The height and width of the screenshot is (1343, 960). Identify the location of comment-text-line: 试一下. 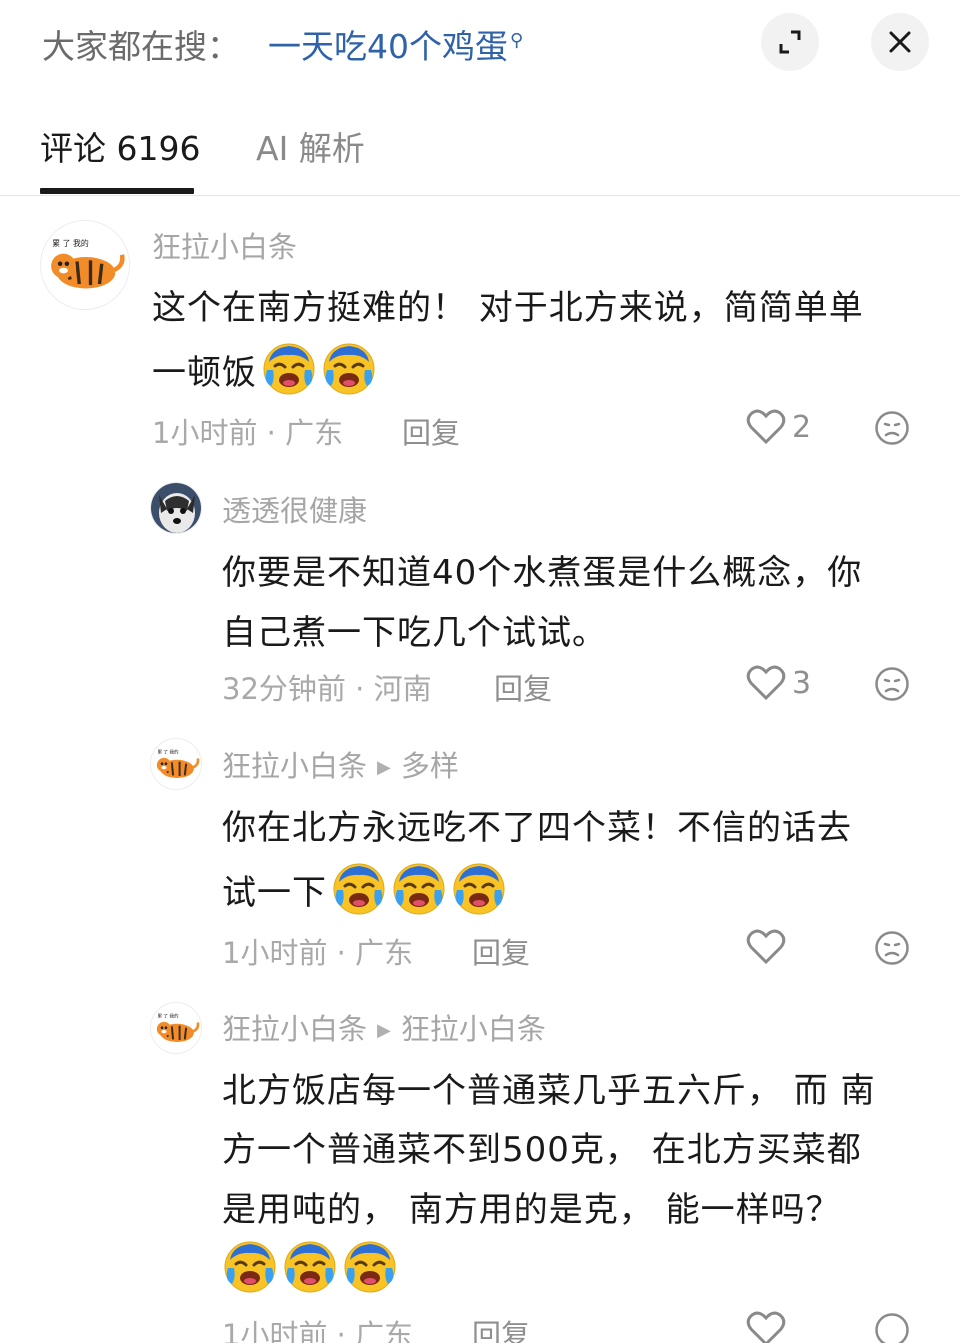
(364, 888).